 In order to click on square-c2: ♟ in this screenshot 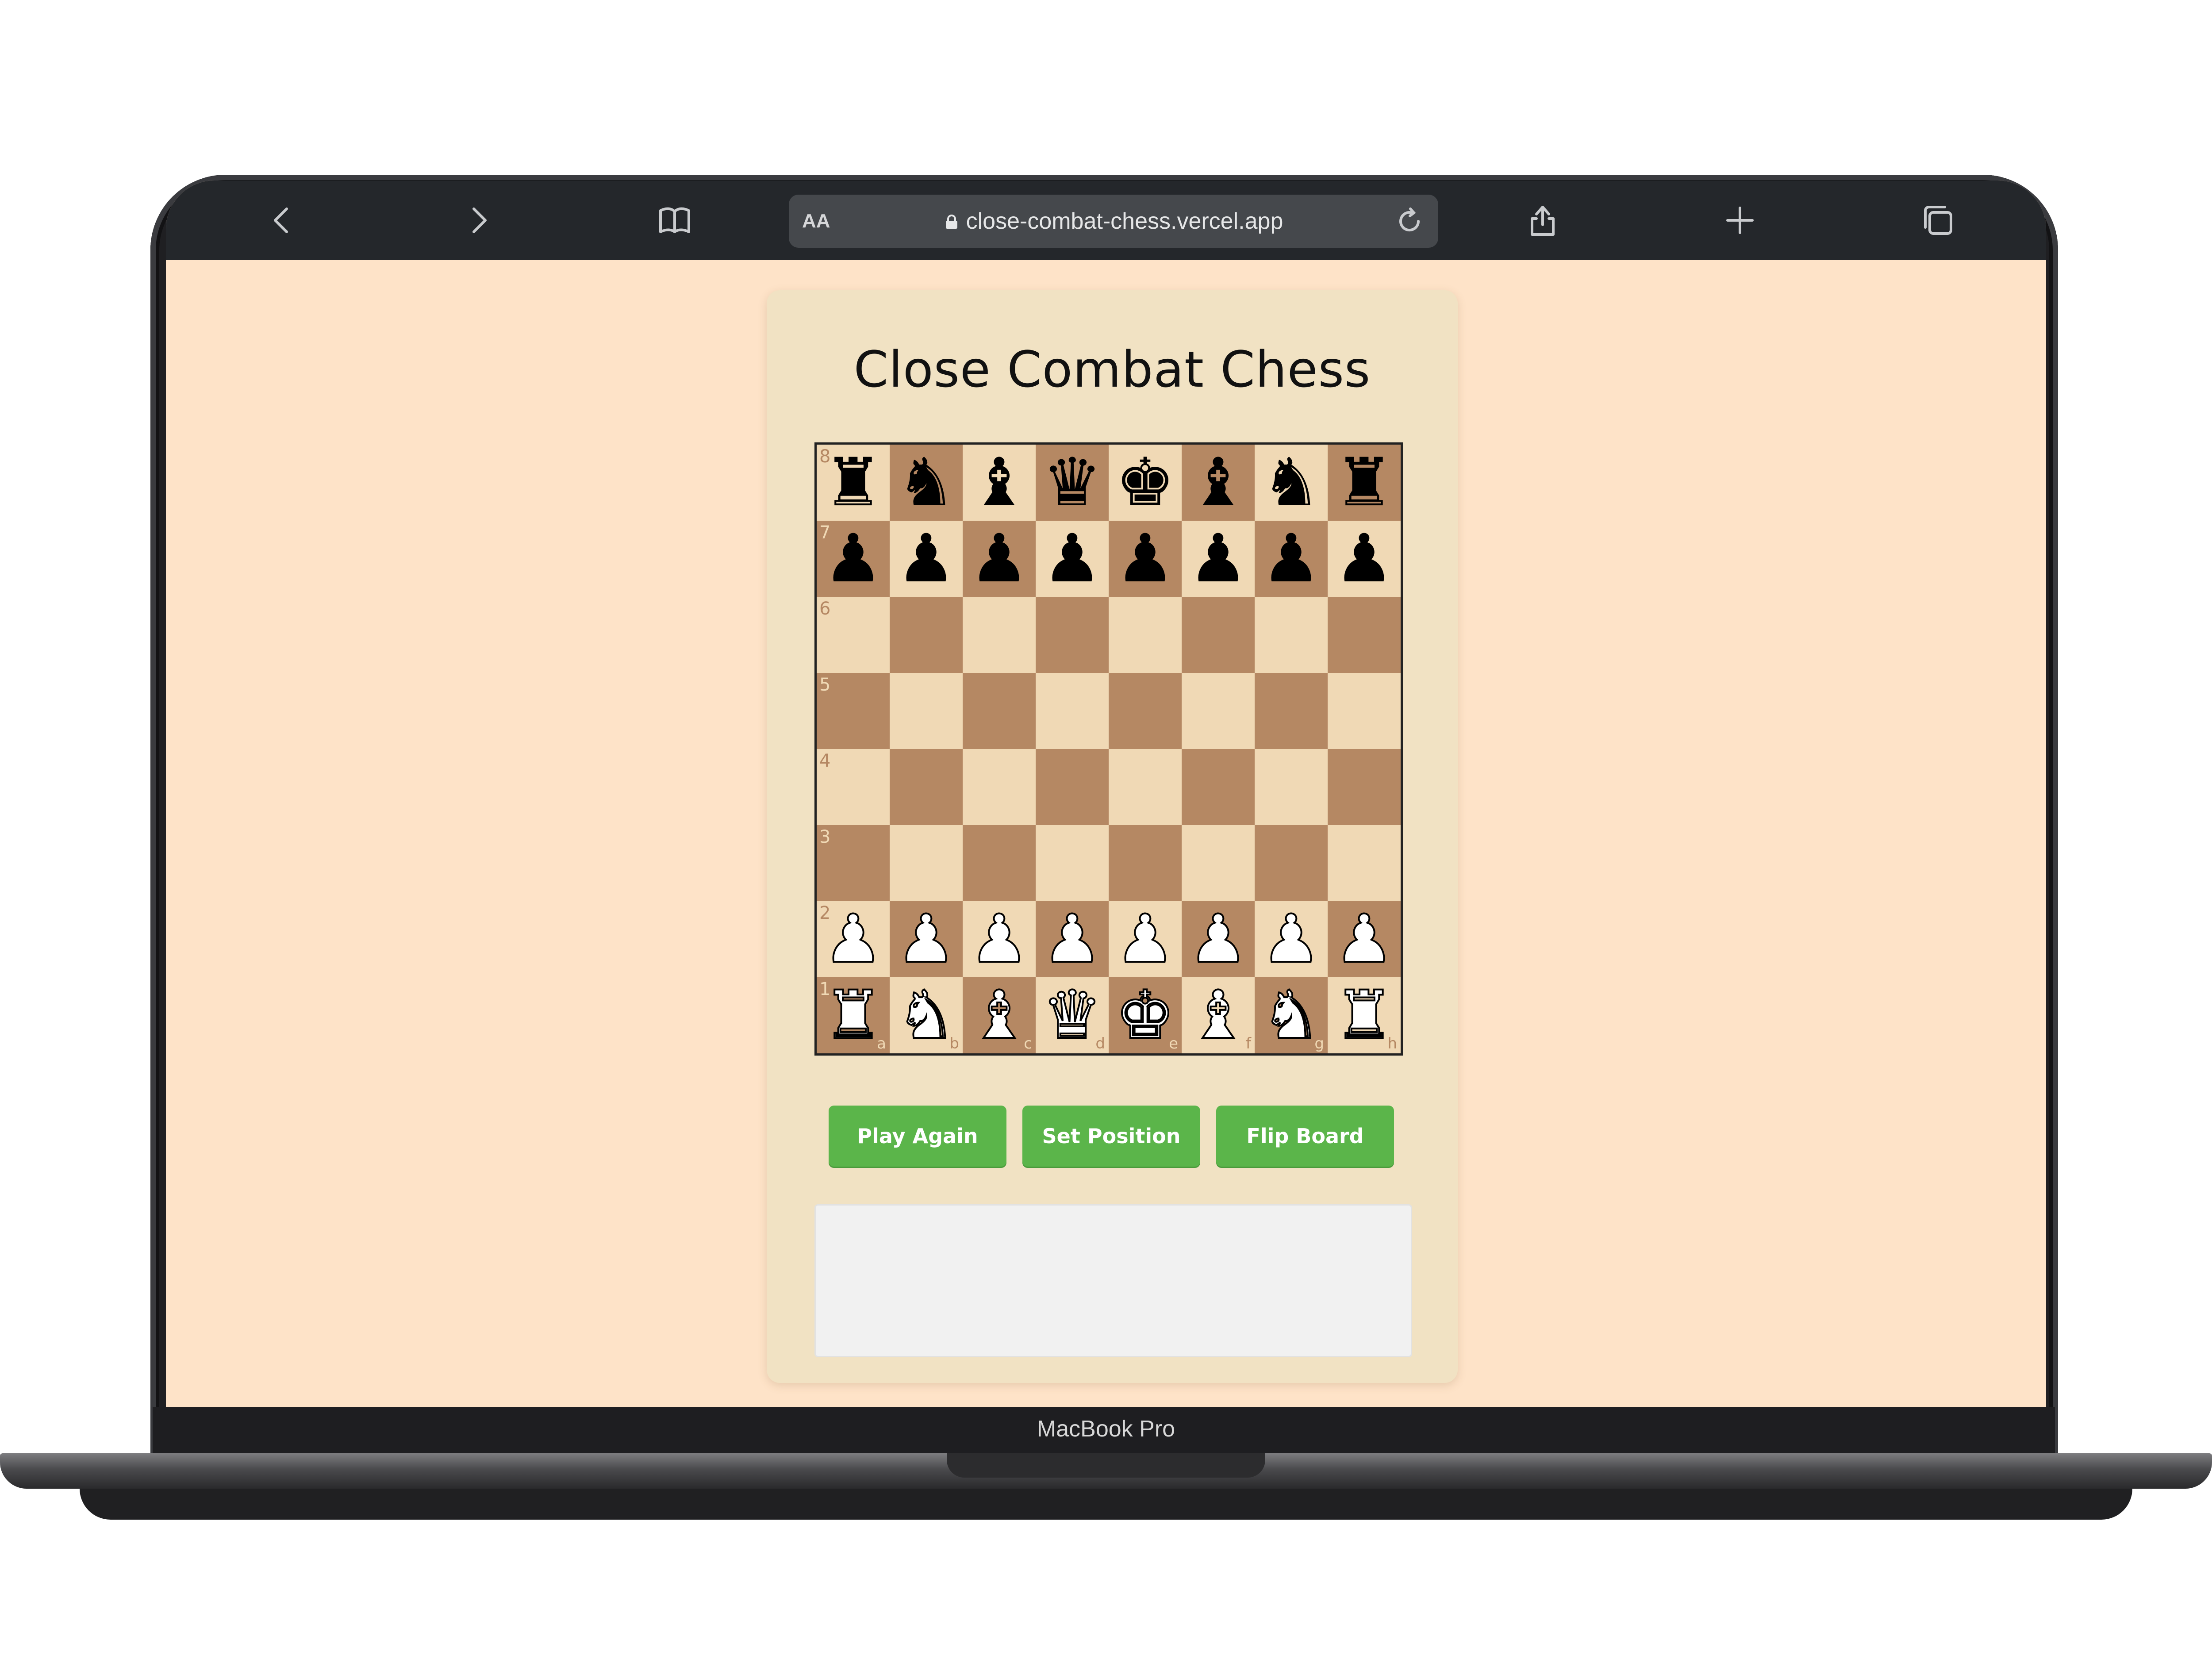, I will do `click(999, 939)`.